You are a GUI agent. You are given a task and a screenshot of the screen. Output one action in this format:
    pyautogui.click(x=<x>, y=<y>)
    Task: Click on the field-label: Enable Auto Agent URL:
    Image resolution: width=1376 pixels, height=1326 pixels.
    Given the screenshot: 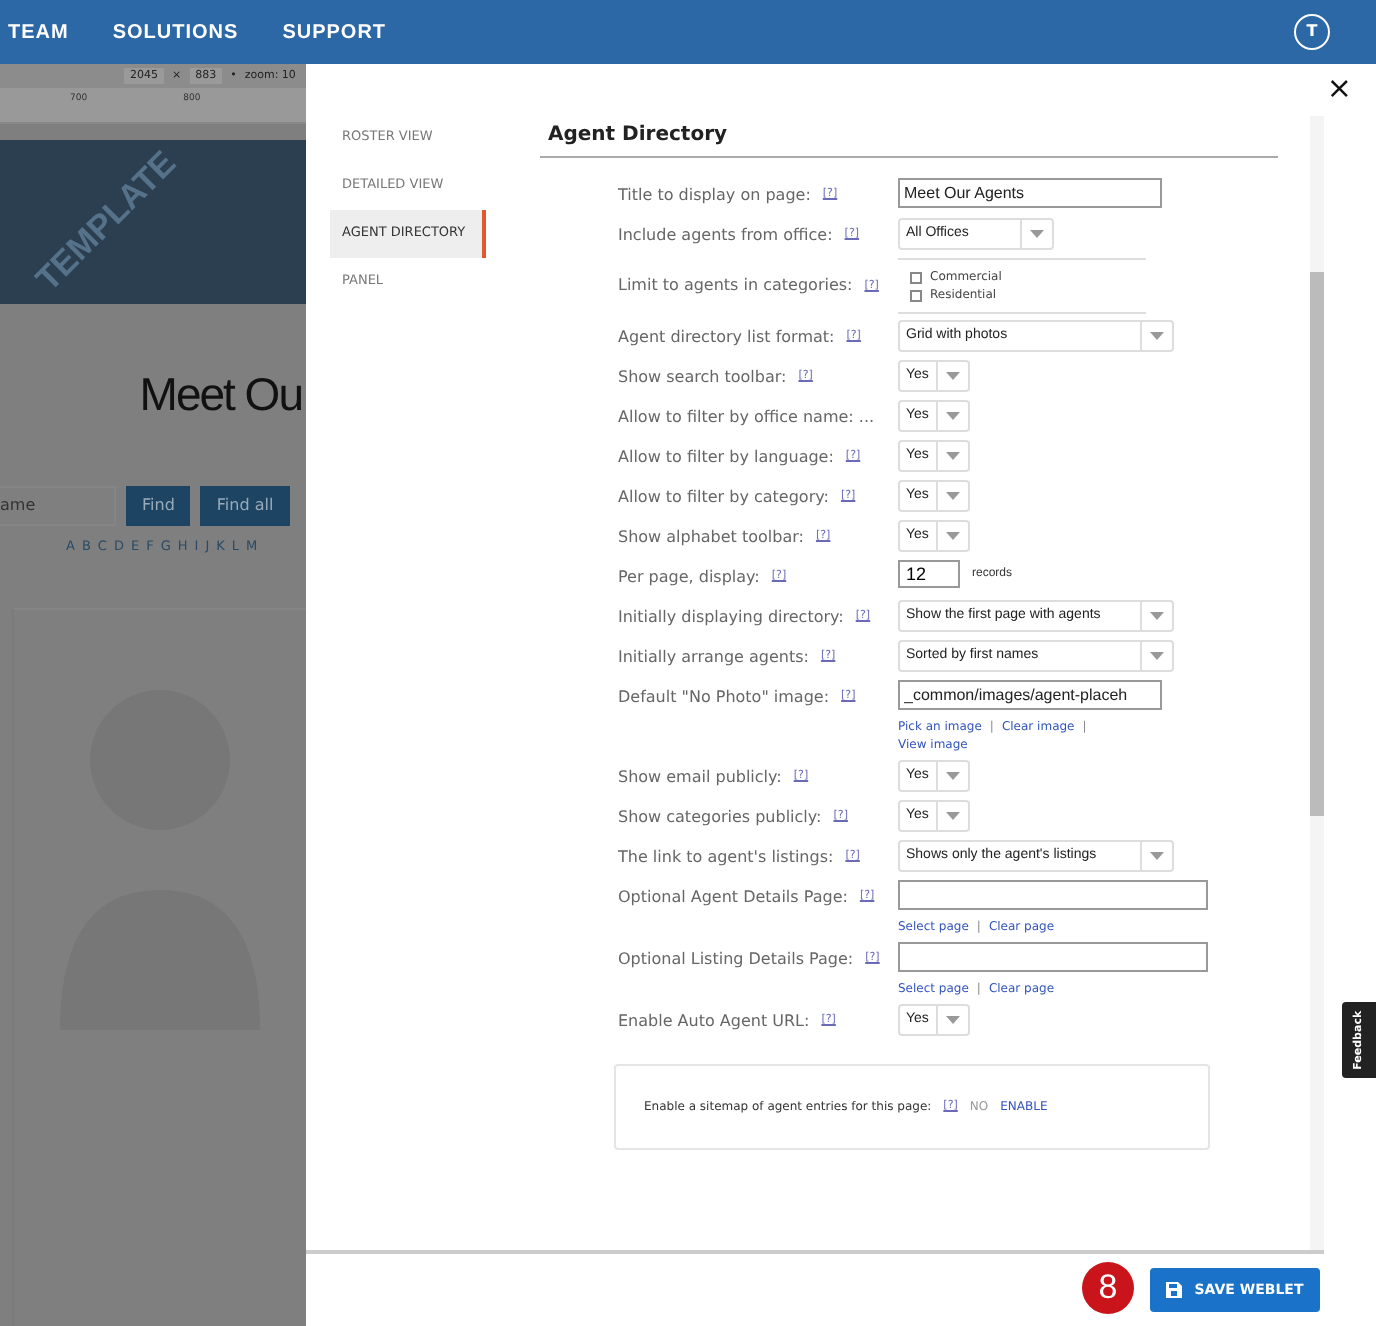 What is the action you would take?
    pyautogui.click(x=714, y=1021)
    